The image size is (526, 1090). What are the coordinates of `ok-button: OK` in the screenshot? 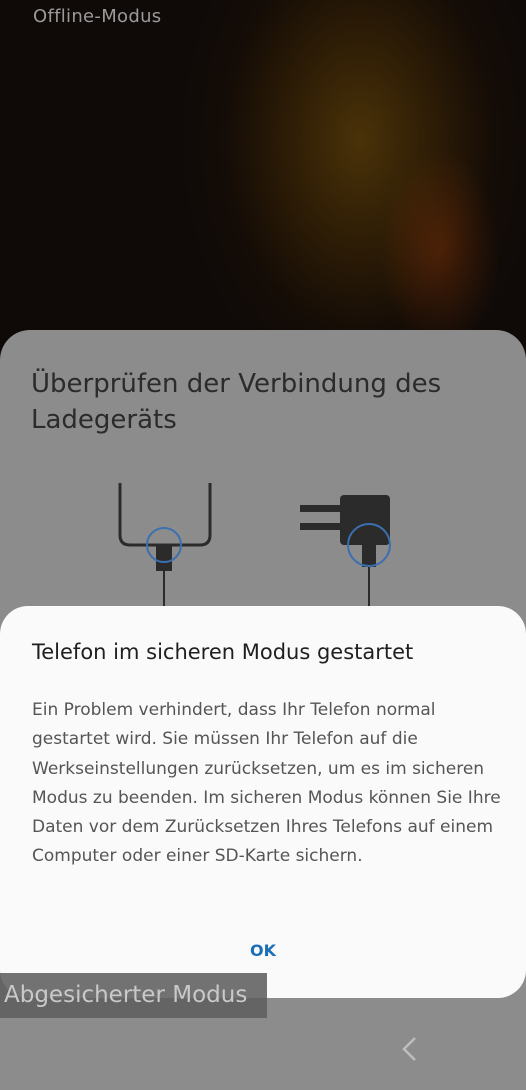 It's located at (263, 950).